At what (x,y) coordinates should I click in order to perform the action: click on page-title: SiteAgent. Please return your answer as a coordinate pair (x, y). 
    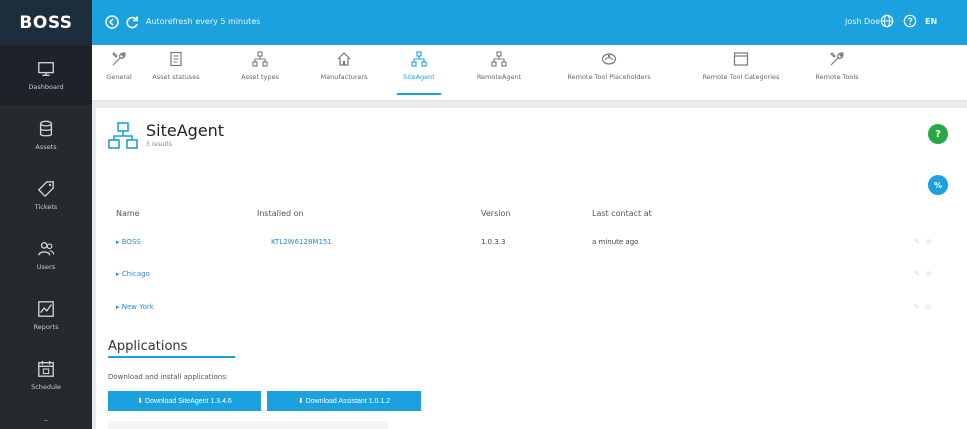
    Looking at the image, I should click on (185, 130).